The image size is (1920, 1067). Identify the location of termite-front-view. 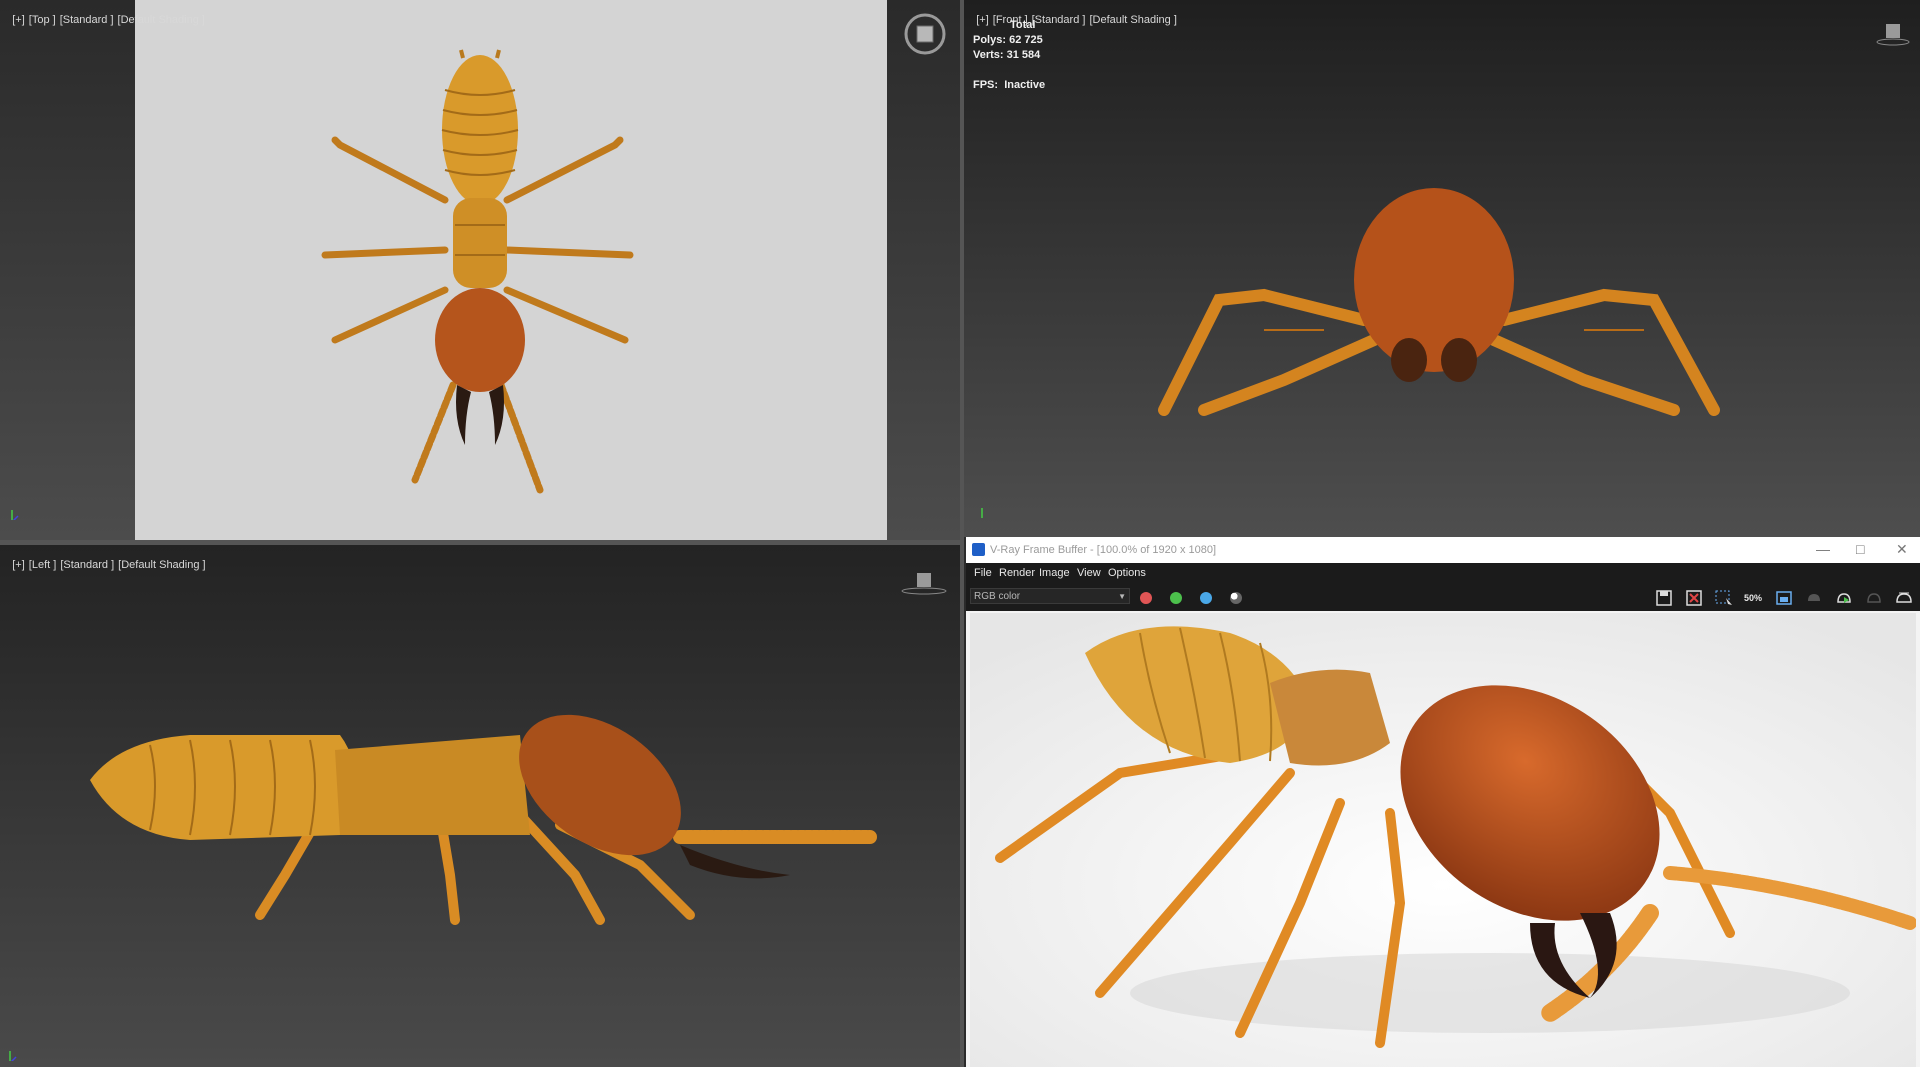
(1439, 302).